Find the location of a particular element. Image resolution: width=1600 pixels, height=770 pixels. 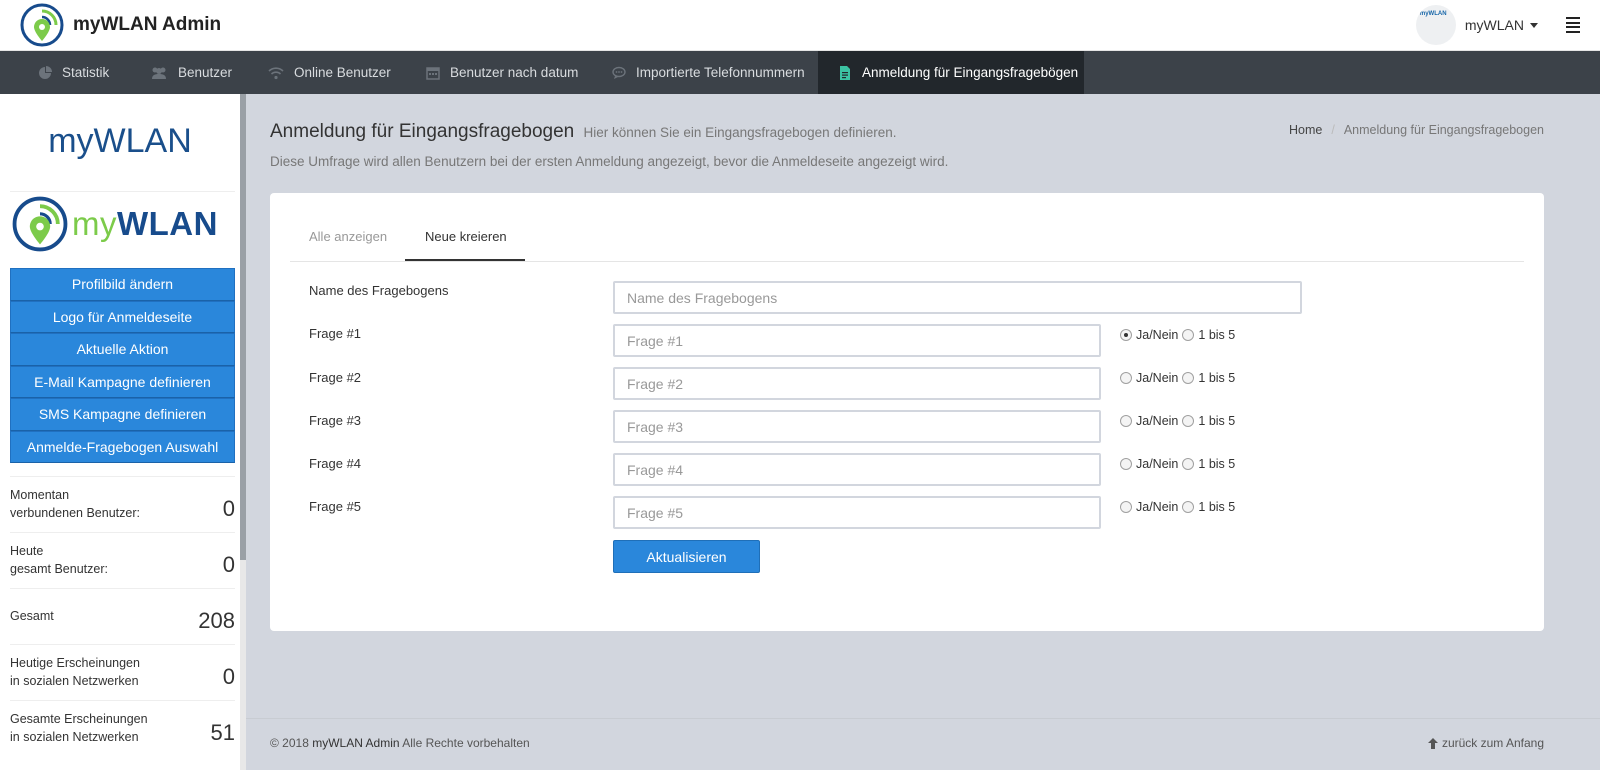

question-3-label: Frage #3 is located at coordinates (335, 420).